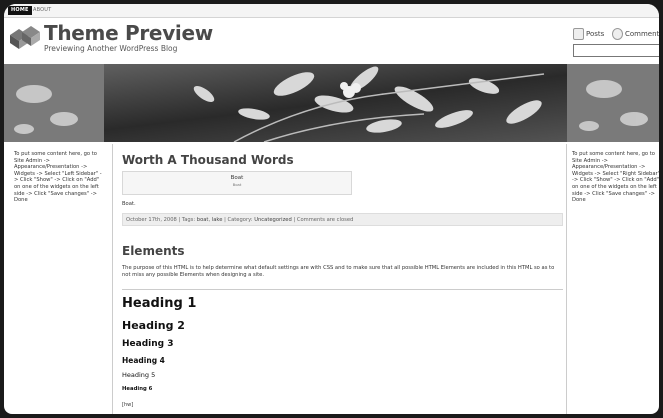 Image resolution: width=663 pixels, height=418 pixels. What do you see at coordinates (208, 160) in the screenshot?
I see `post-title: Worth A Thousand Words` at bounding box center [208, 160].